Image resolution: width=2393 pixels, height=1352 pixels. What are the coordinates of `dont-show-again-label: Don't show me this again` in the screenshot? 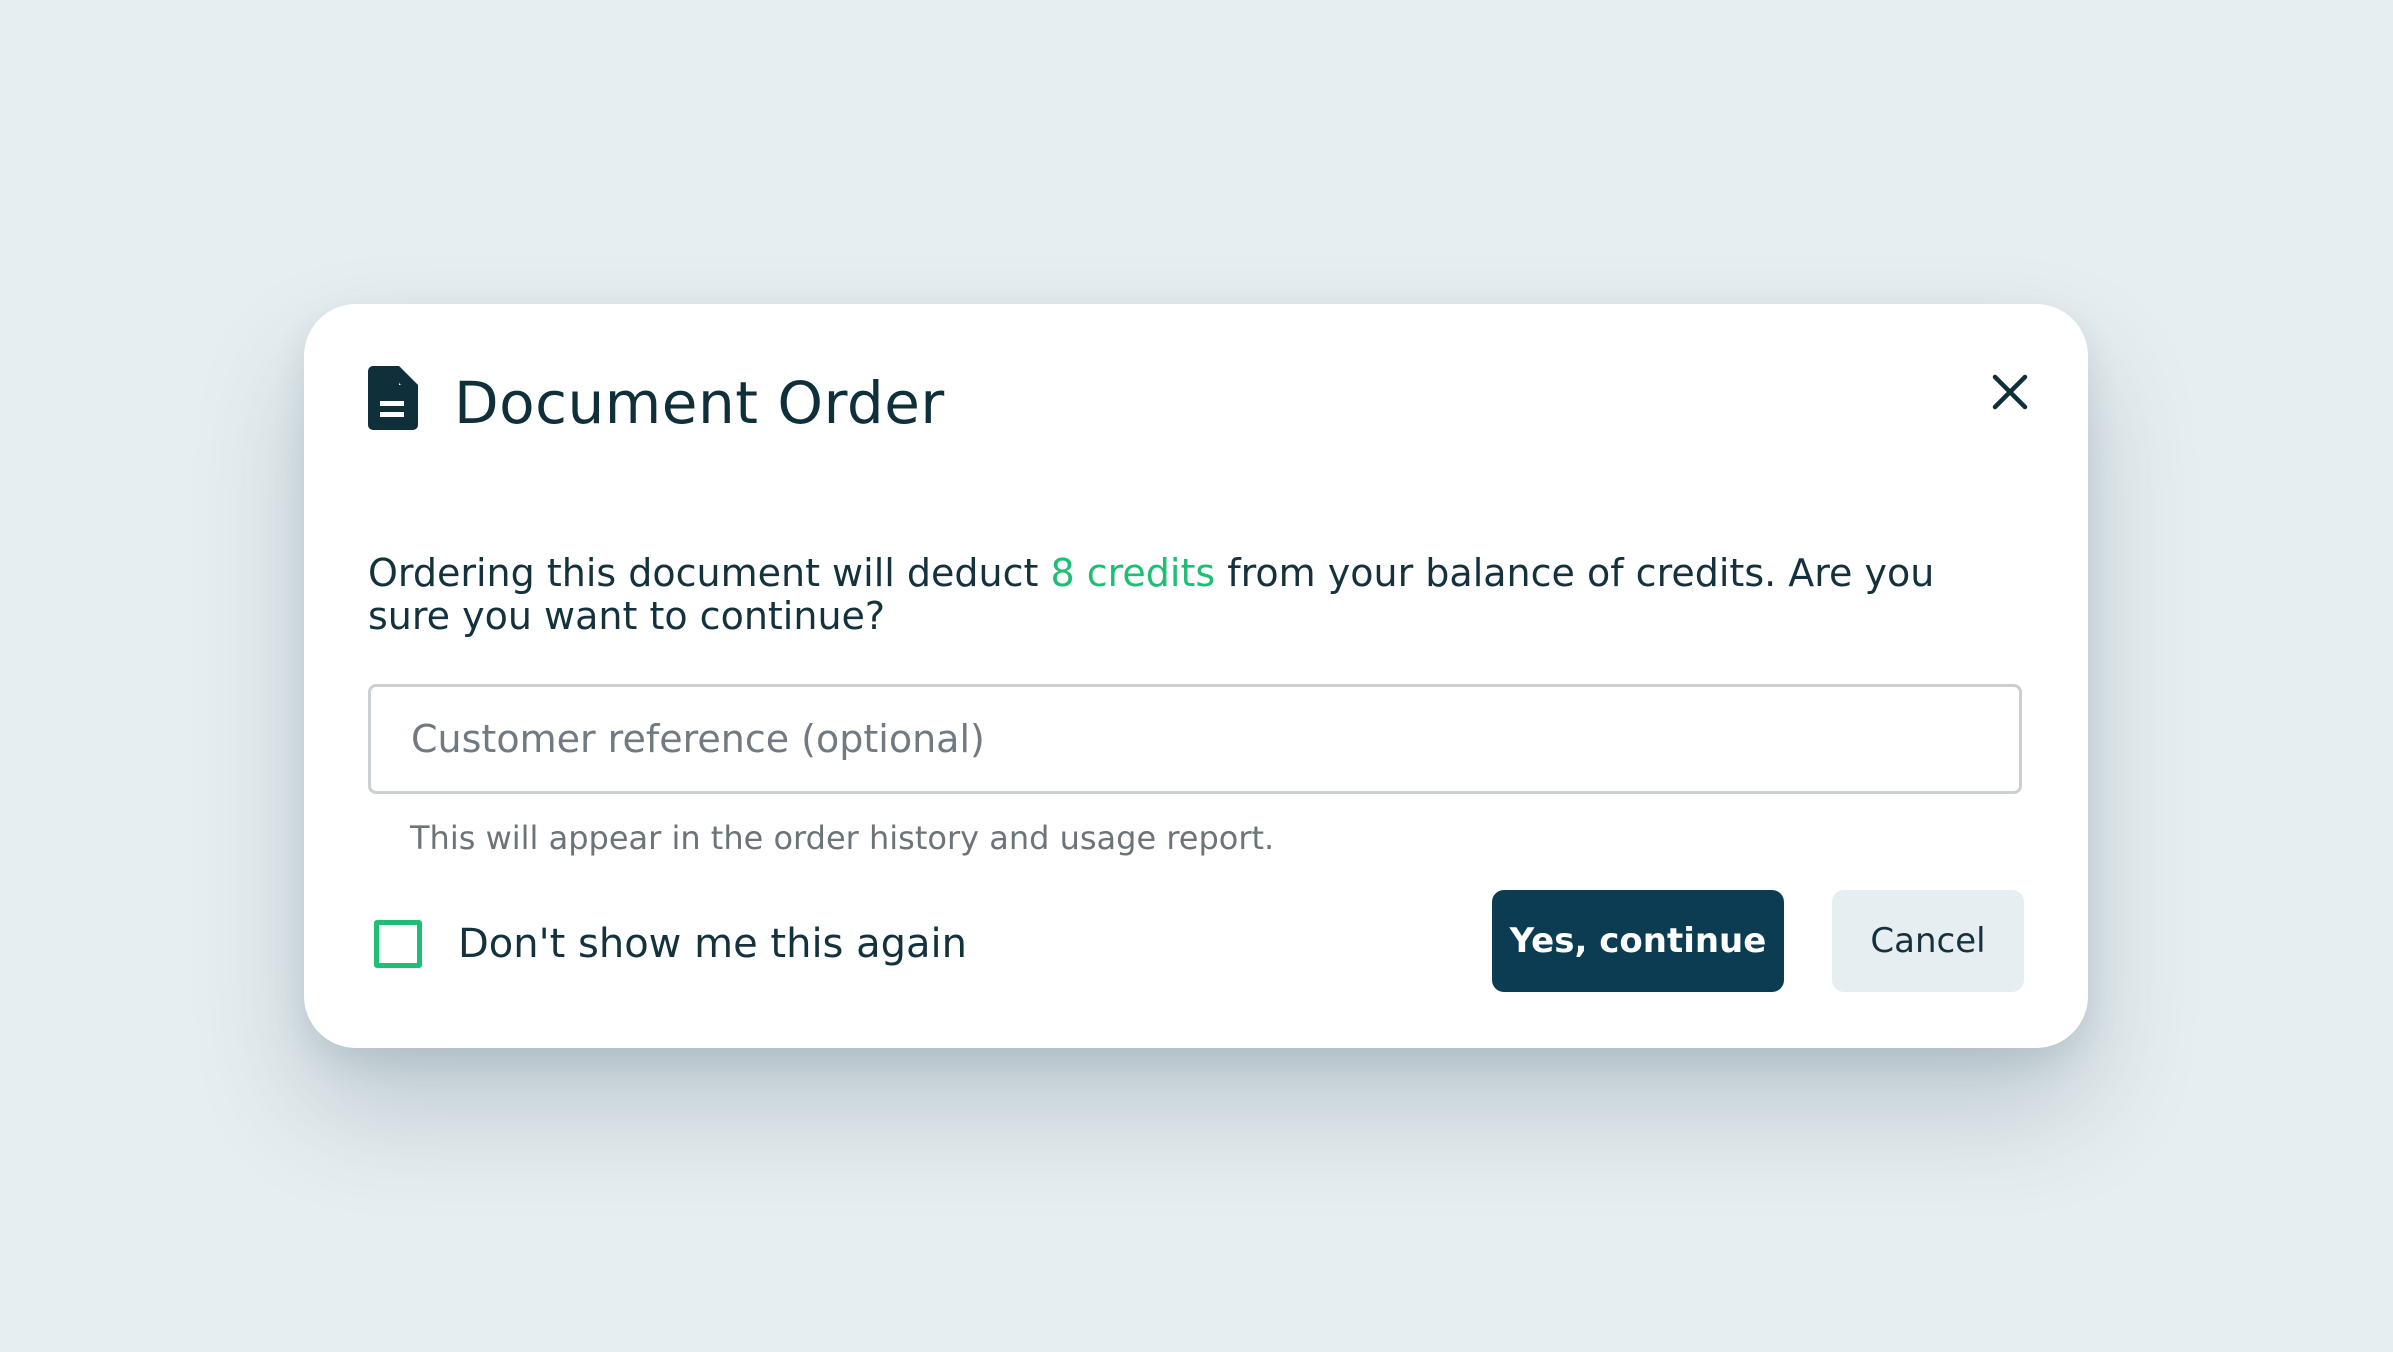 It's located at (712, 944).